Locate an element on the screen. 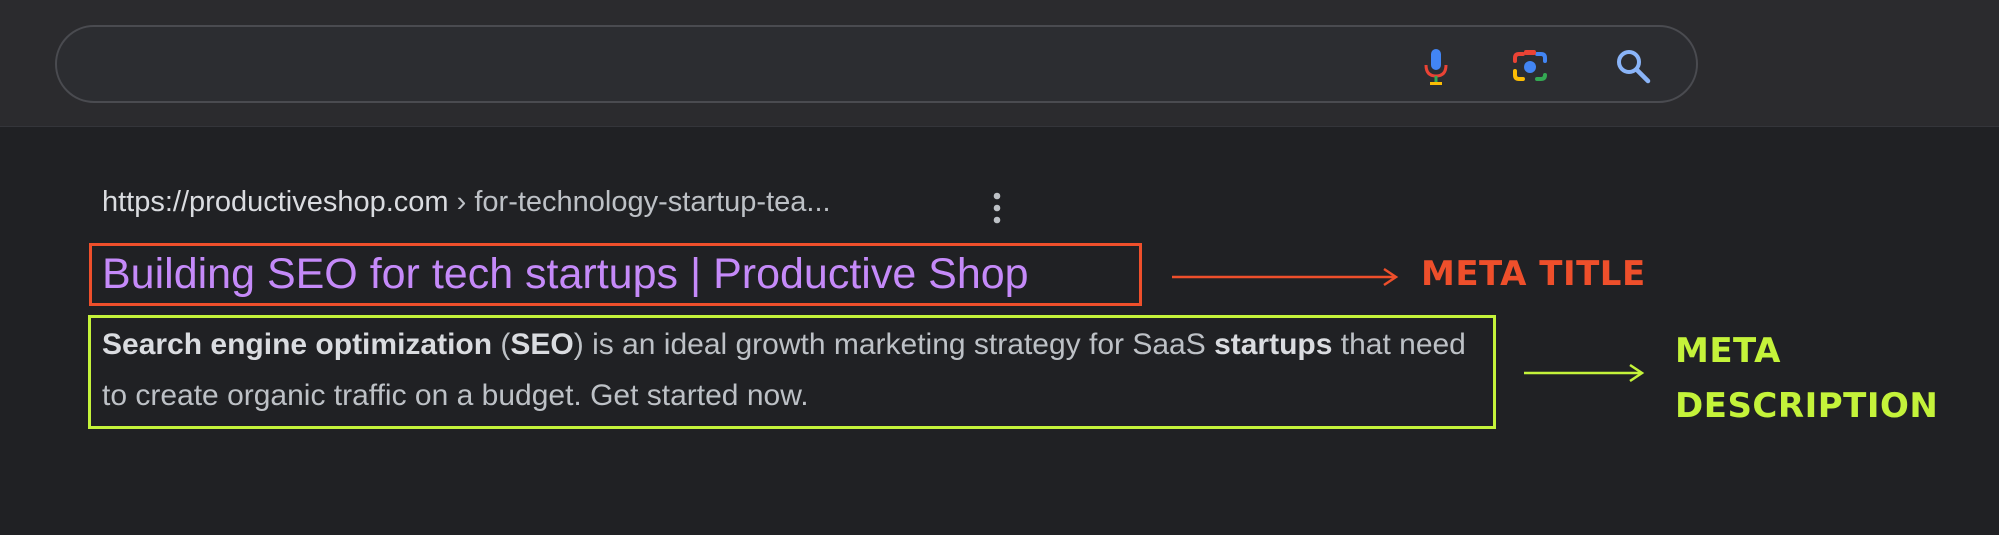 This screenshot has width=1999, height=535. desc-bold-5: startups is located at coordinates (1273, 344).